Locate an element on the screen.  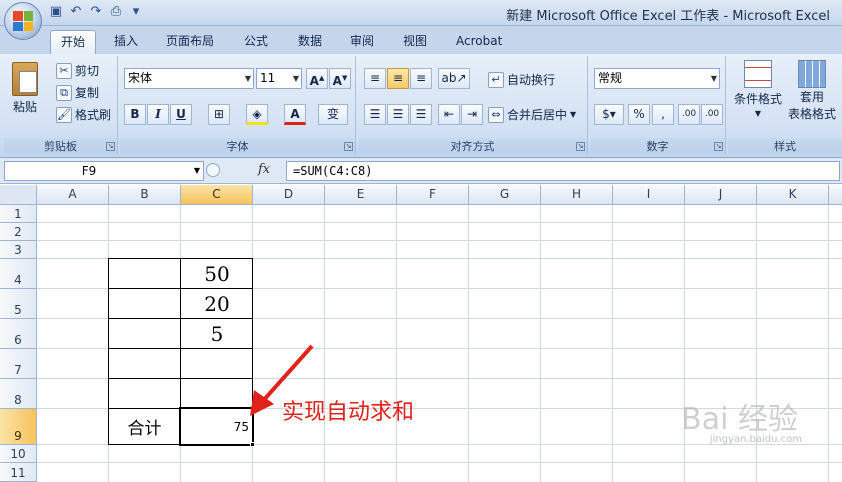
cell-c5: 20 is located at coordinates (217, 303).